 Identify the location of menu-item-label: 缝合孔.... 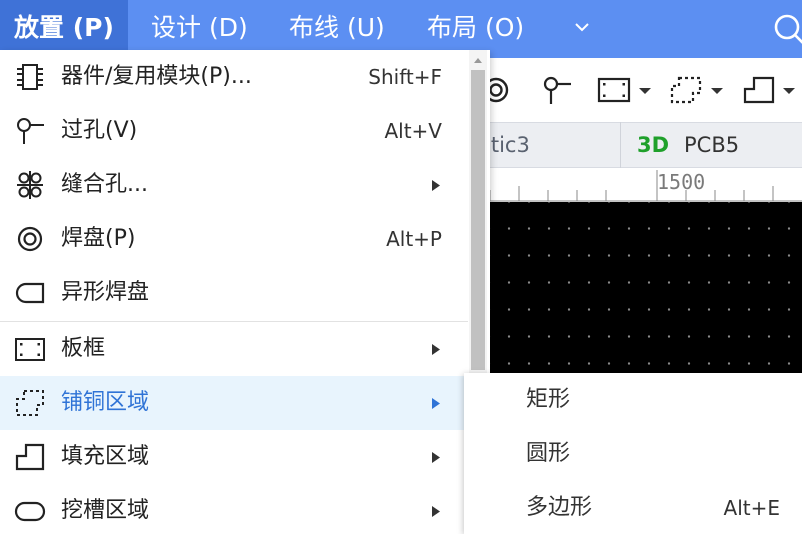
(104, 184).